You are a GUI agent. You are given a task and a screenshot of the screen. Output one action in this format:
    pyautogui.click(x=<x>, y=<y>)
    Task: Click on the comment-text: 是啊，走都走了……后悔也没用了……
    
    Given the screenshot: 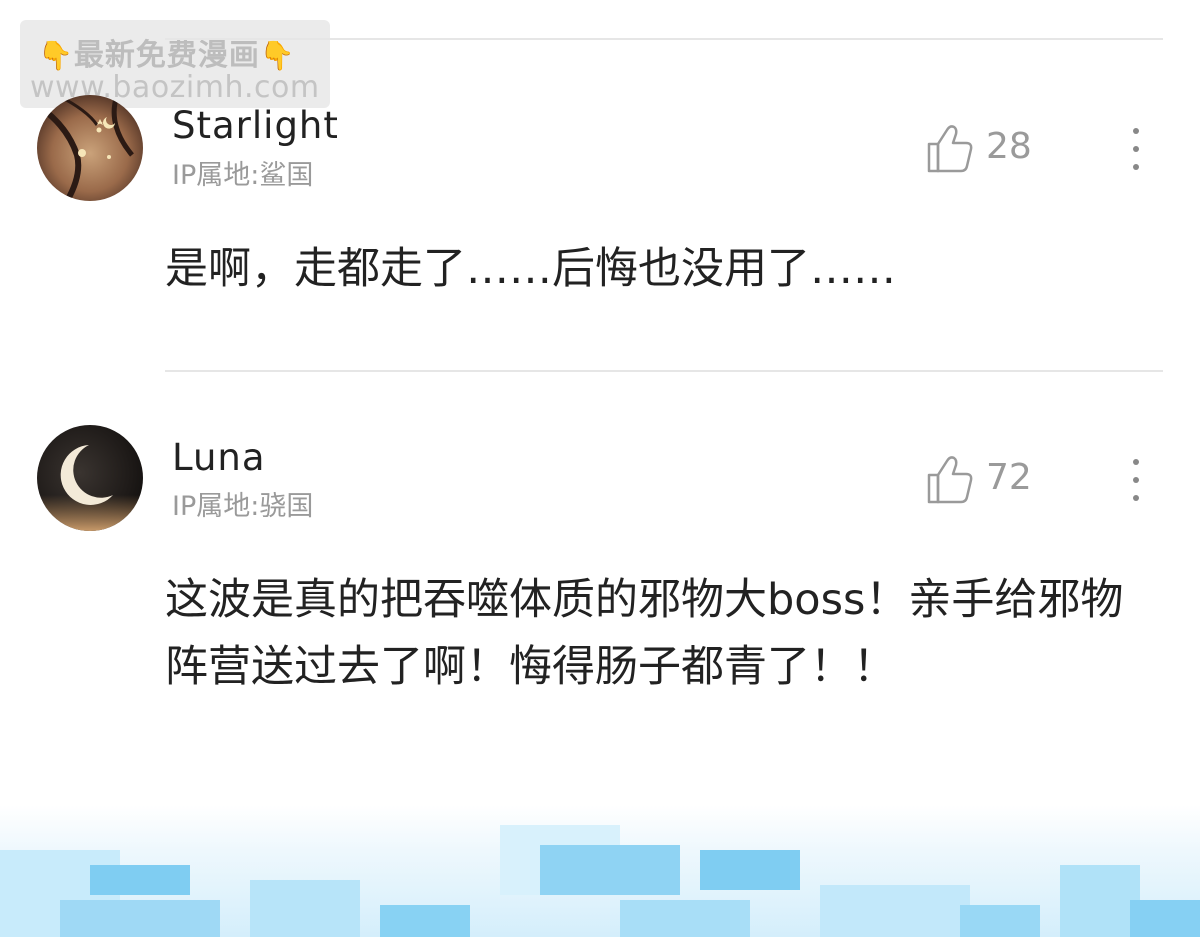 What is the action you would take?
    pyautogui.click(x=530, y=269)
    